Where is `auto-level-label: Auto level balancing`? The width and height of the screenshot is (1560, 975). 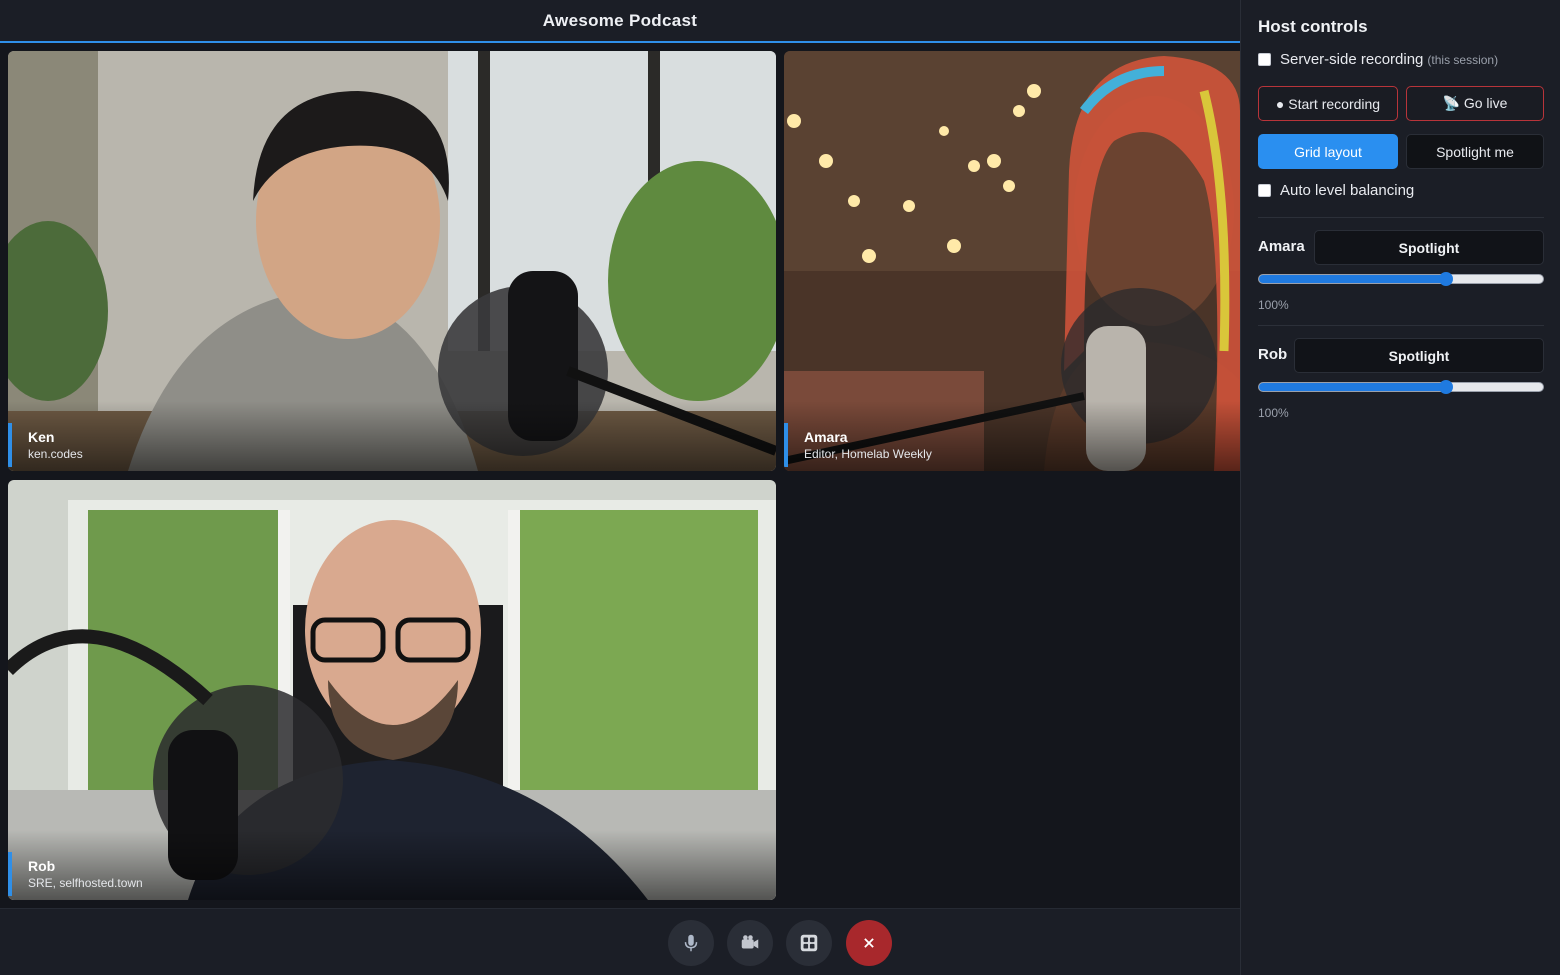 auto-level-label: Auto level balancing is located at coordinates (1347, 190).